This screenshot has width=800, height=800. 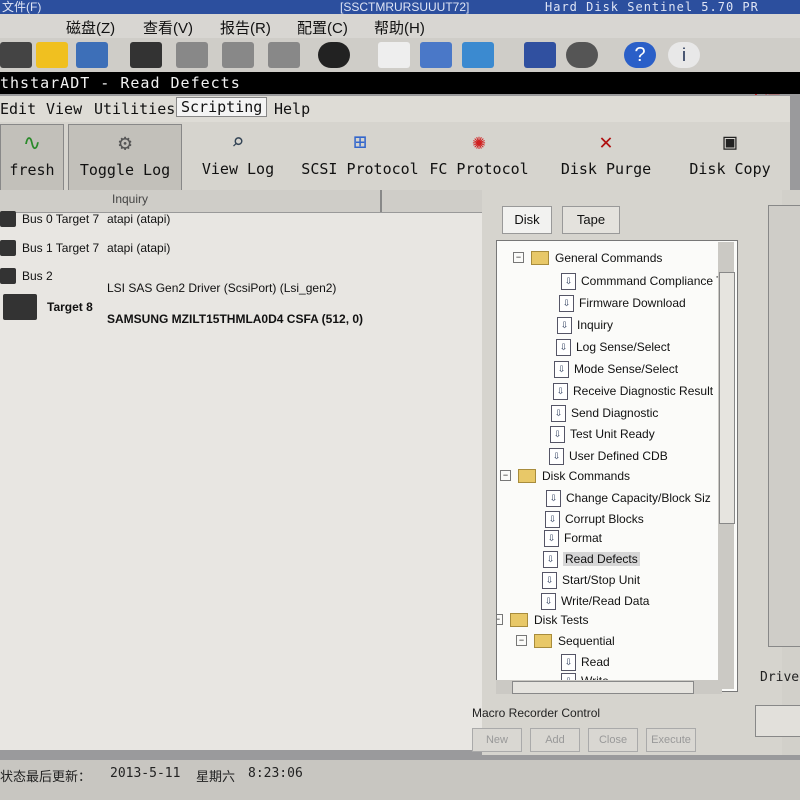 I want to click on device-row: Bus 0 Target 7, so click(x=49, y=219).